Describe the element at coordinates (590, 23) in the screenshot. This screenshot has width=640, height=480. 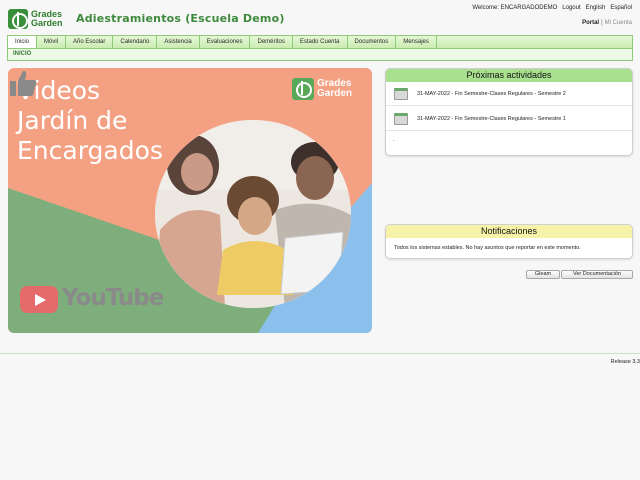
I see `portal-link: Portal` at that location.